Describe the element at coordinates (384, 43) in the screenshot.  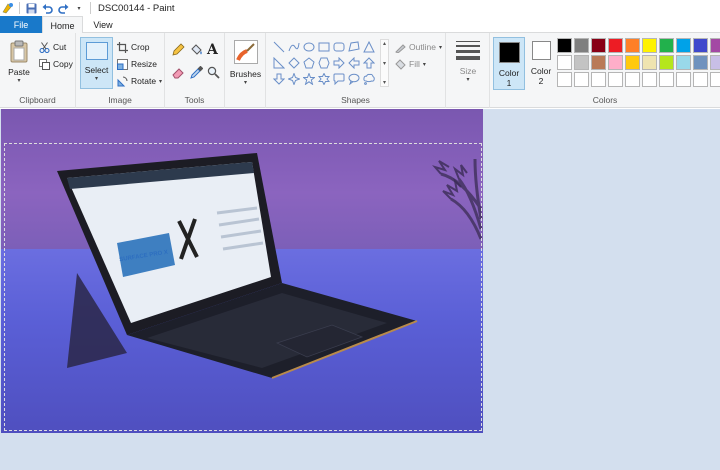
I see `scroll-up-icon: ▴` at that location.